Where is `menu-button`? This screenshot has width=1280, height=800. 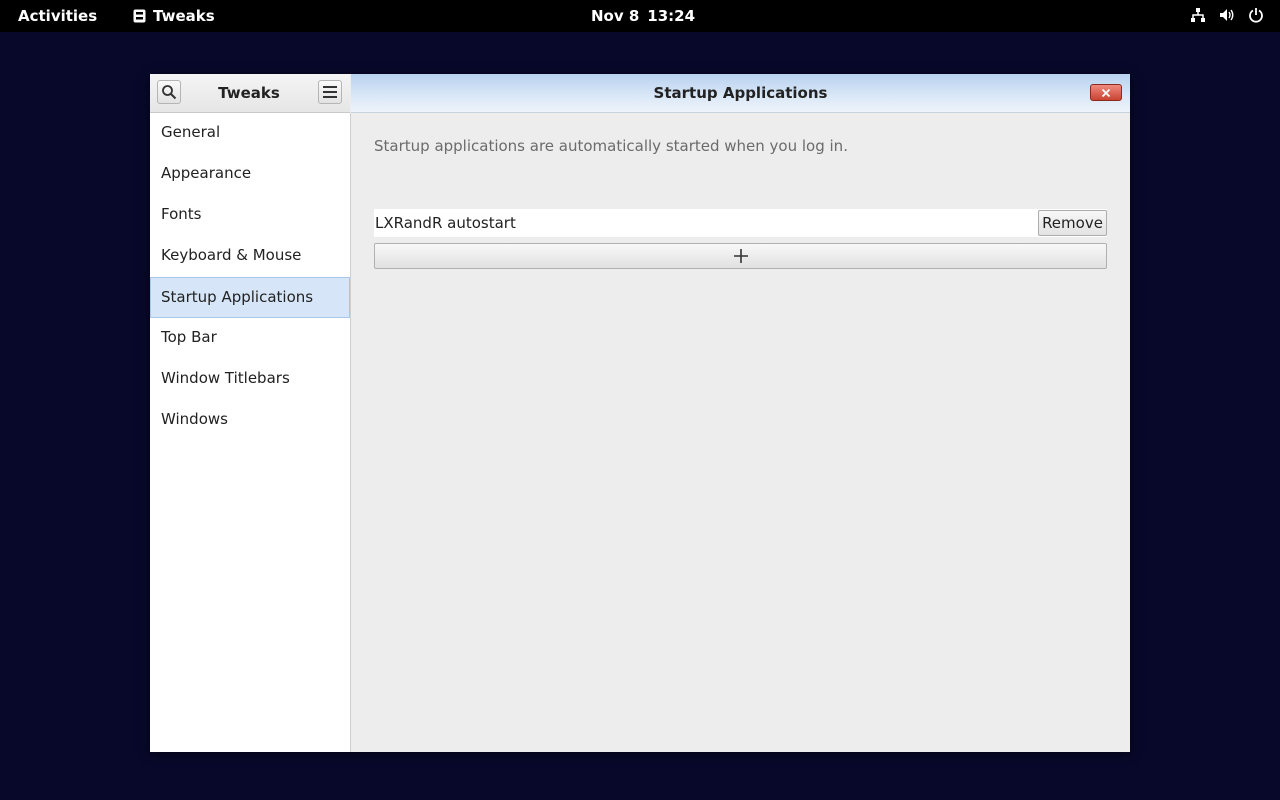
menu-button is located at coordinates (330, 92).